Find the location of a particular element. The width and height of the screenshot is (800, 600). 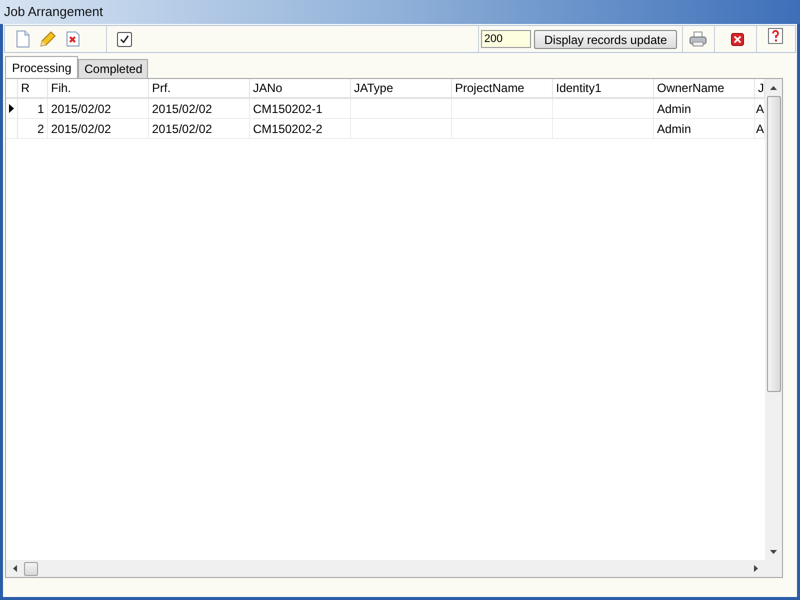

column-header: J is located at coordinates (759, 88).